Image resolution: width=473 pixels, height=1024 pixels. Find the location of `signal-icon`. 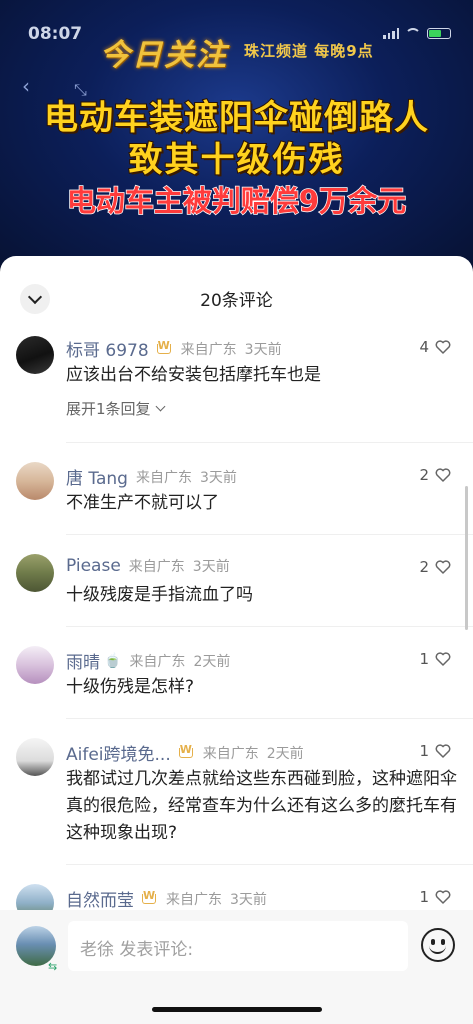

signal-icon is located at coordinates (391, 33).